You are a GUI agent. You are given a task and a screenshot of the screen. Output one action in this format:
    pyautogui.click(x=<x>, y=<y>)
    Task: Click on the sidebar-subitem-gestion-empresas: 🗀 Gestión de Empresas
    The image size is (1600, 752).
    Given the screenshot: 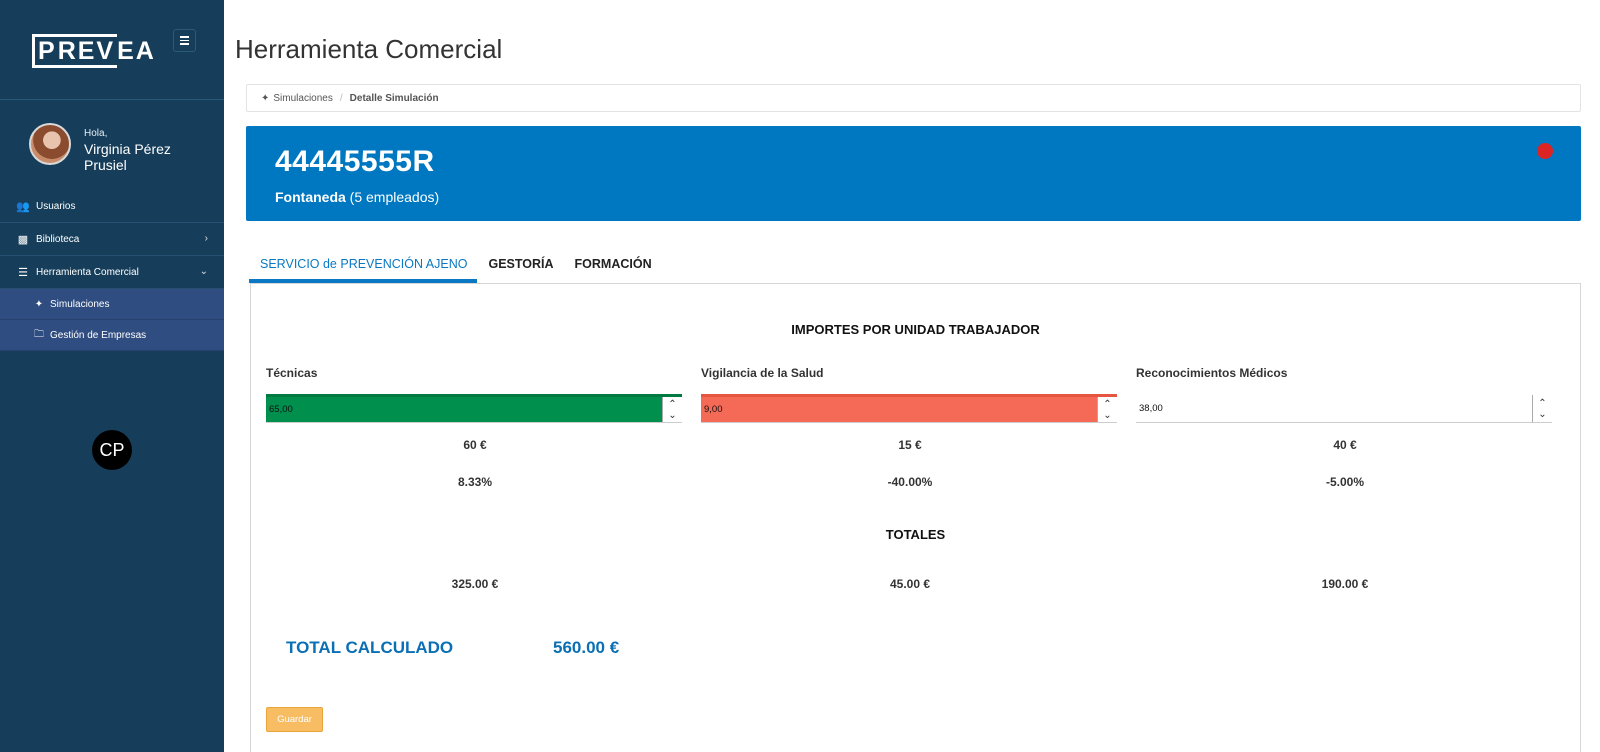 What is the action you would take?
    pyautogui.click(x=112, y=335)
    